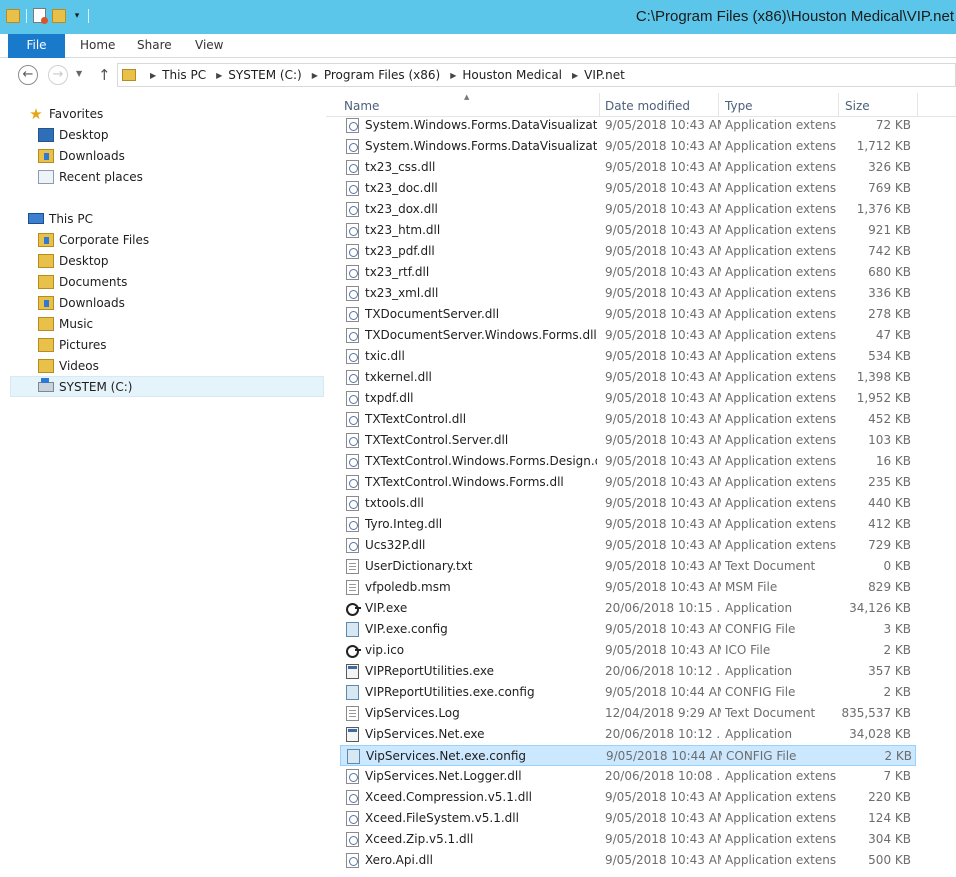 The width and height of the screenshot is (956, 877). What do you see at coordinates (889, 167) in the screenshot?
I see `file-size: 326 KB` at bounding box center [889, 167].